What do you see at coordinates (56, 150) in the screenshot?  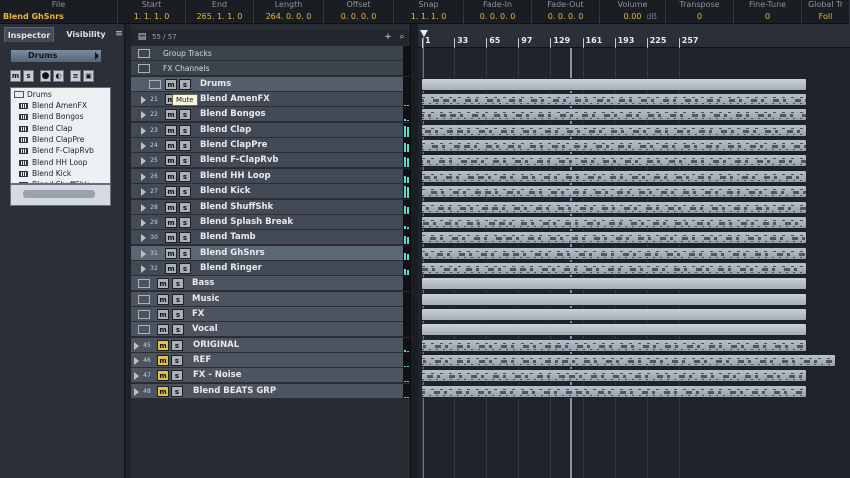 I see `folder-child-item: Blend F-ClapRvb` at bounding box center [56, 150].